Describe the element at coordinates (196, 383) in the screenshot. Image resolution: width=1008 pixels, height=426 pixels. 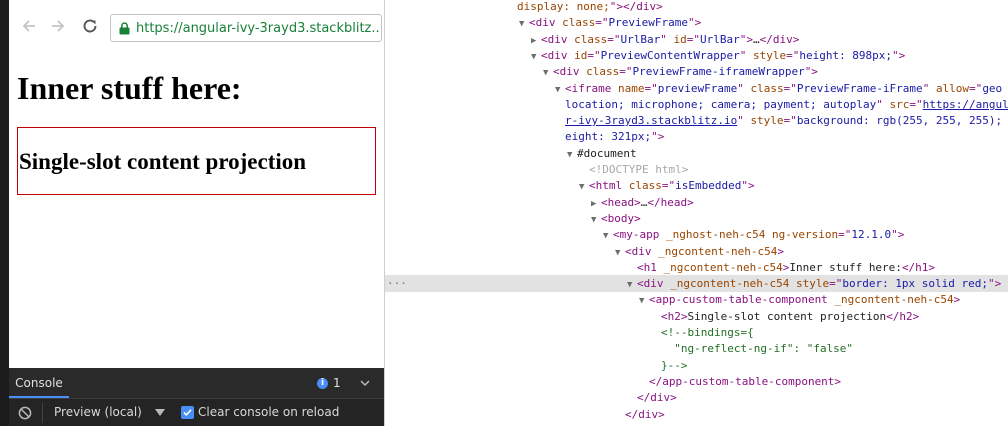
I see `console-tab-bar: Console i 1` at that location.